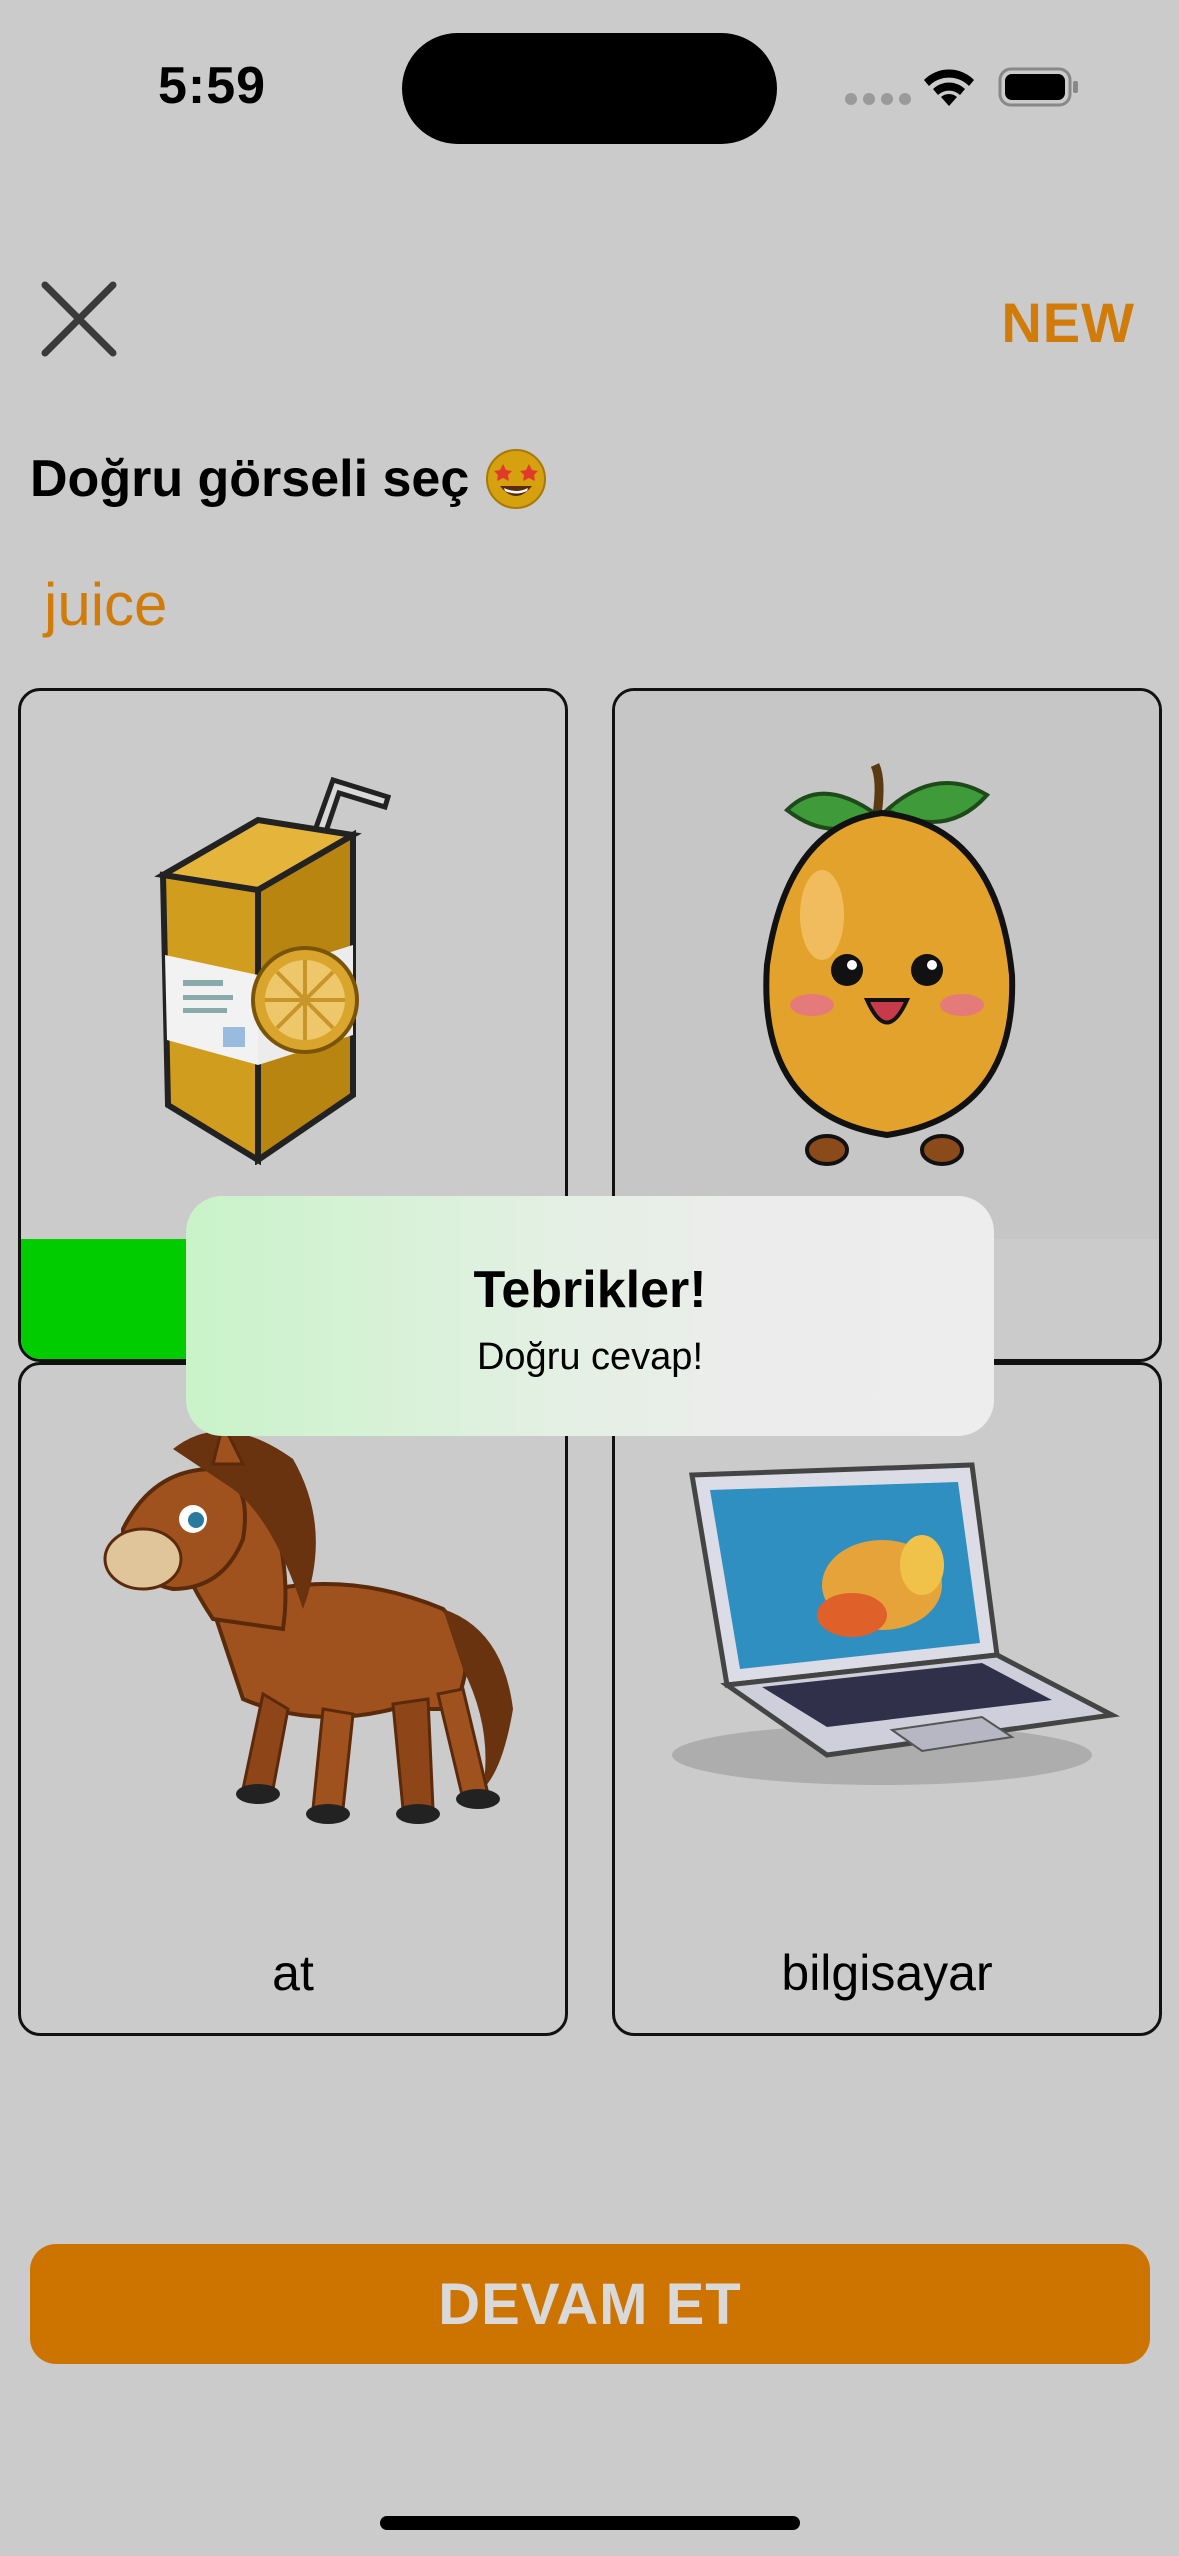 The width and height of the screenshot is (1179, 2556). I want to click on option-card-laptop: bilgisayar, so click(887, 1699).